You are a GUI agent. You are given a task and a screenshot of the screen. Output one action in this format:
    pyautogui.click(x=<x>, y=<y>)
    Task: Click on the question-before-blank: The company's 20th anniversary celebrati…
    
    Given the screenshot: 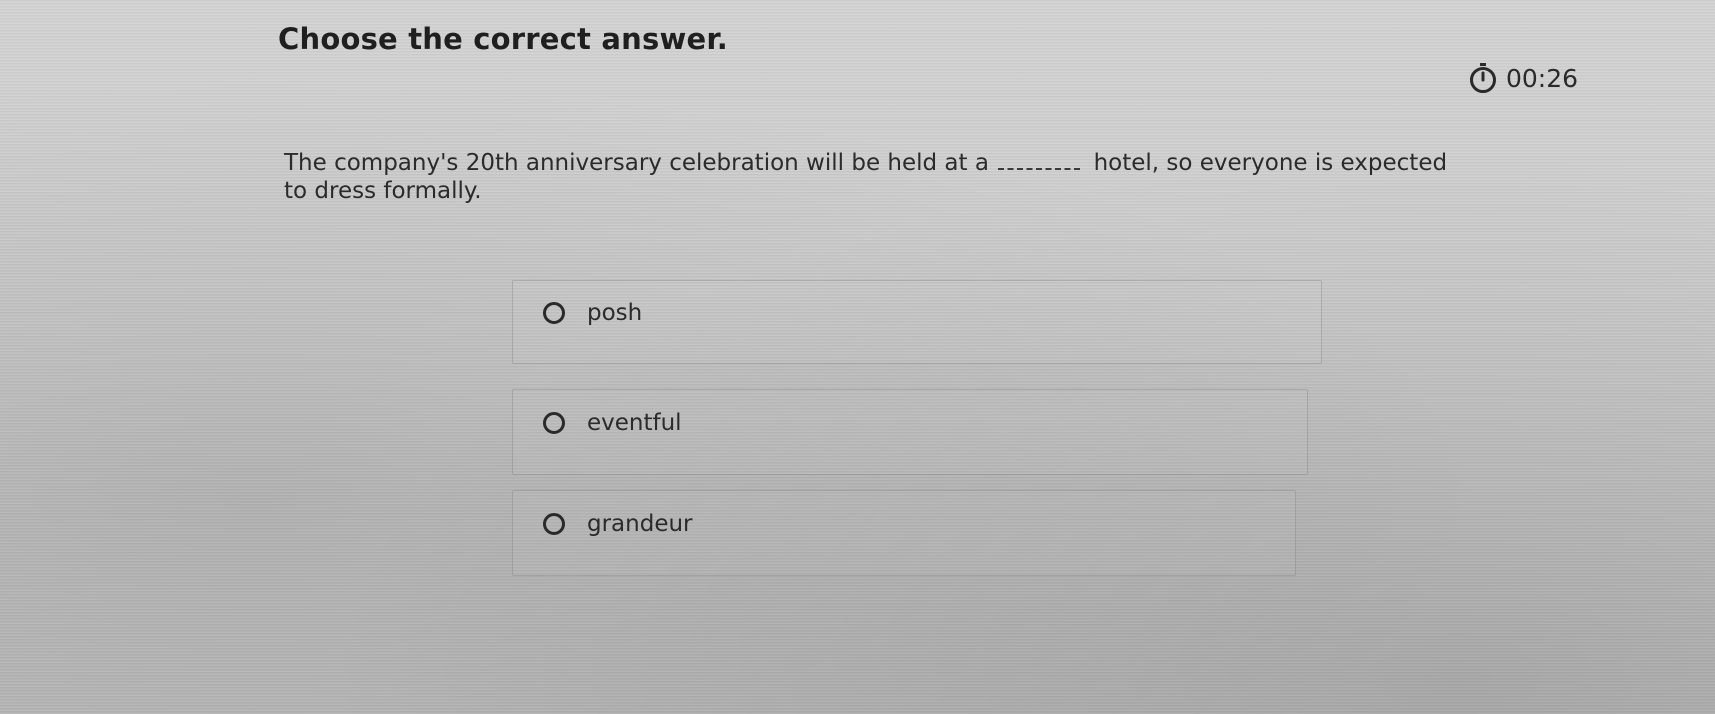 What is the action you would take?
    pyautogui.click(x=636, y=163)
    